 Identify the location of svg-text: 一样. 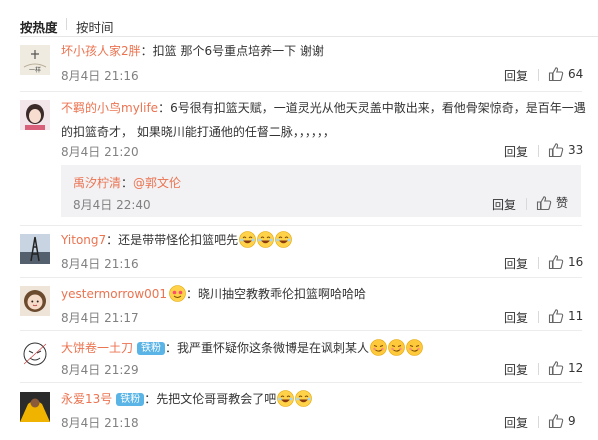
(35, 70).